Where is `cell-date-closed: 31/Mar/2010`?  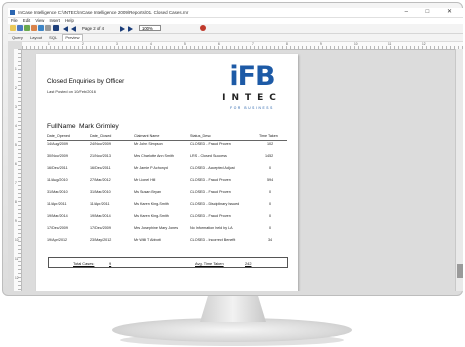
cell-date-closed: 31/Mar/2010 is located at coordinates (100, 192).